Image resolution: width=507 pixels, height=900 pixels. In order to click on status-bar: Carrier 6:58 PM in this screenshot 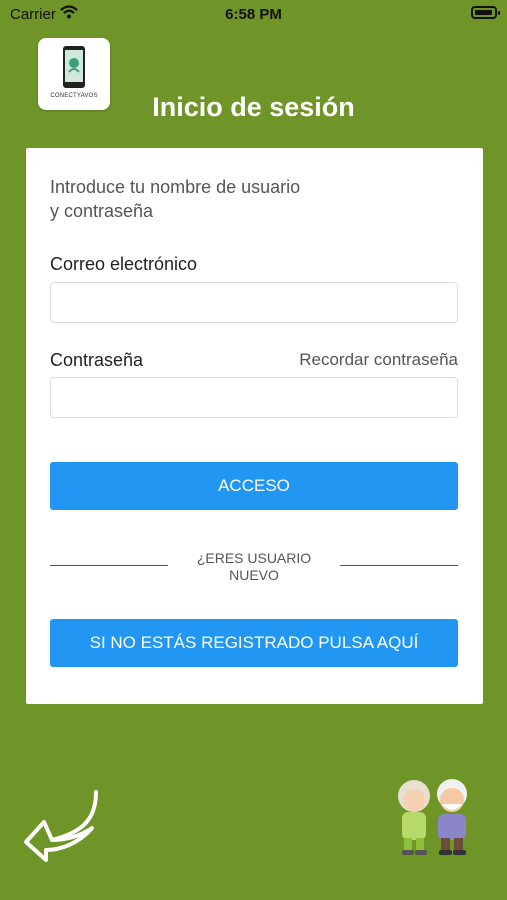, I will do `click(253, 14)`.